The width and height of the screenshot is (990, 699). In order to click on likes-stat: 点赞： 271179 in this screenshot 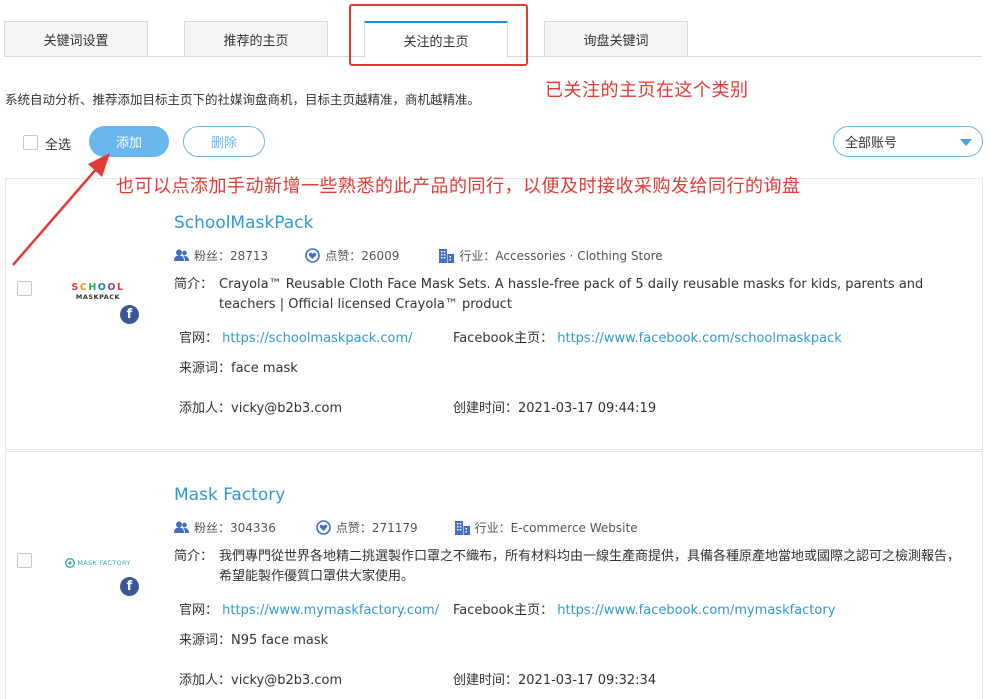, I will do `click(367, 527)`.